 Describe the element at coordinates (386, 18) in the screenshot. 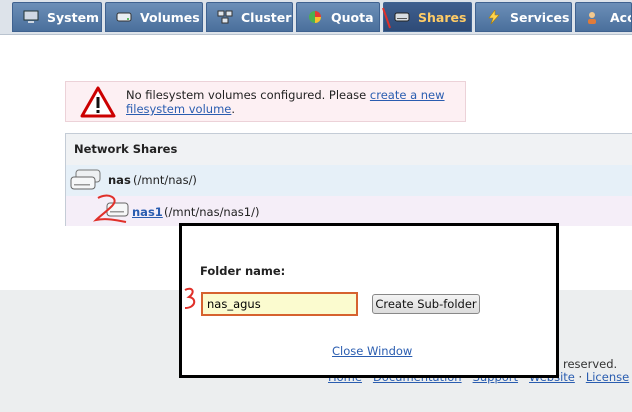

I see `annotation-slash` at that location.